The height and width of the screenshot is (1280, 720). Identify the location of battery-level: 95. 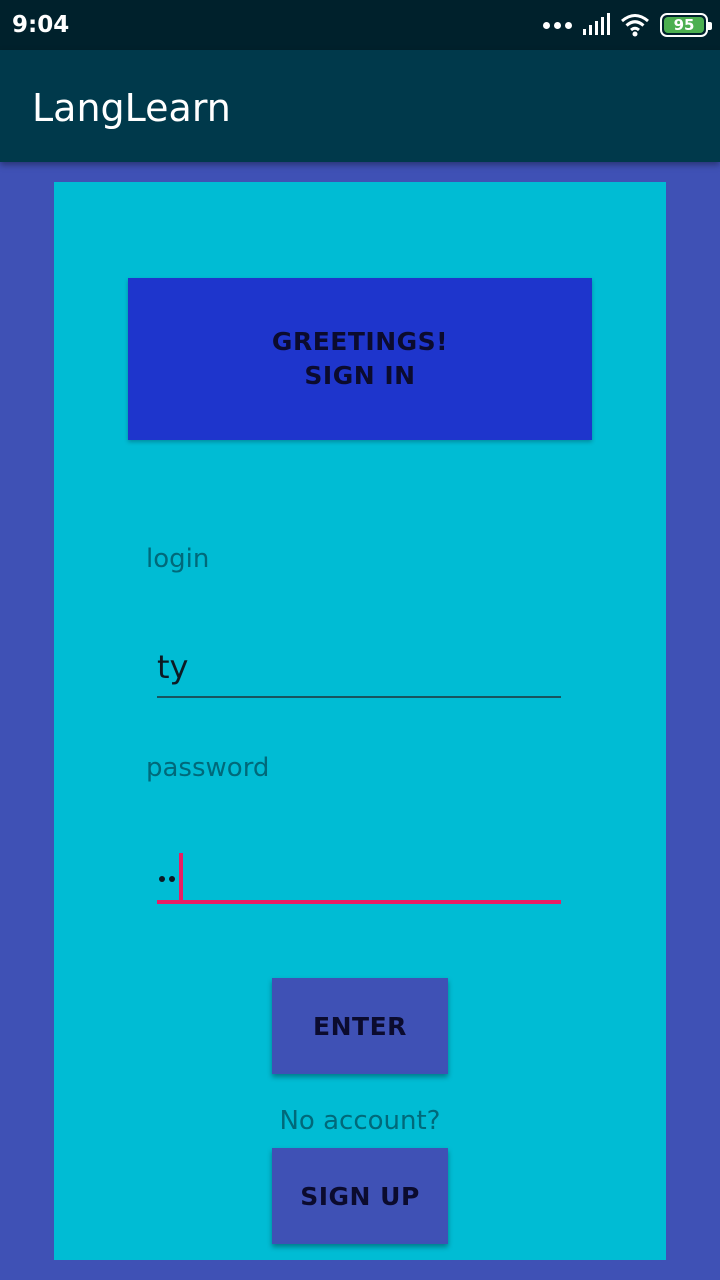
(684, 25).